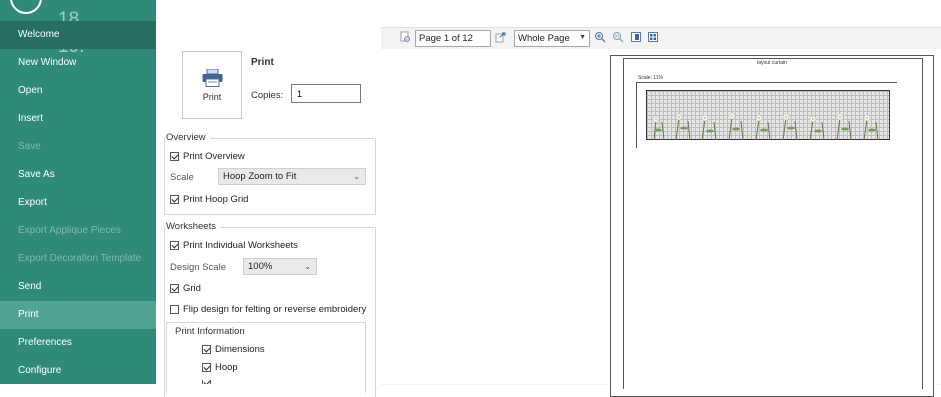  Describe the element at coordinates (262, 62) in the screenshot. I see `print-heading: Print` at that location.